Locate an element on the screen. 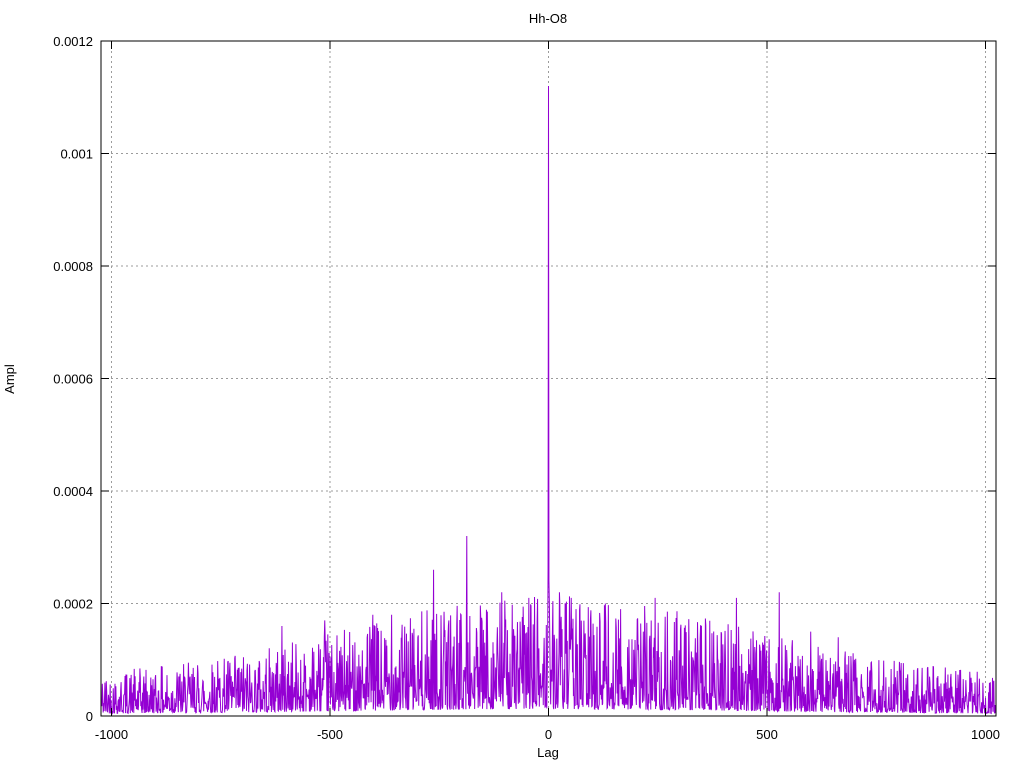 The image size is (1024, 768). y-tick-label: 0.0012 is located at coordinates (73, 41).